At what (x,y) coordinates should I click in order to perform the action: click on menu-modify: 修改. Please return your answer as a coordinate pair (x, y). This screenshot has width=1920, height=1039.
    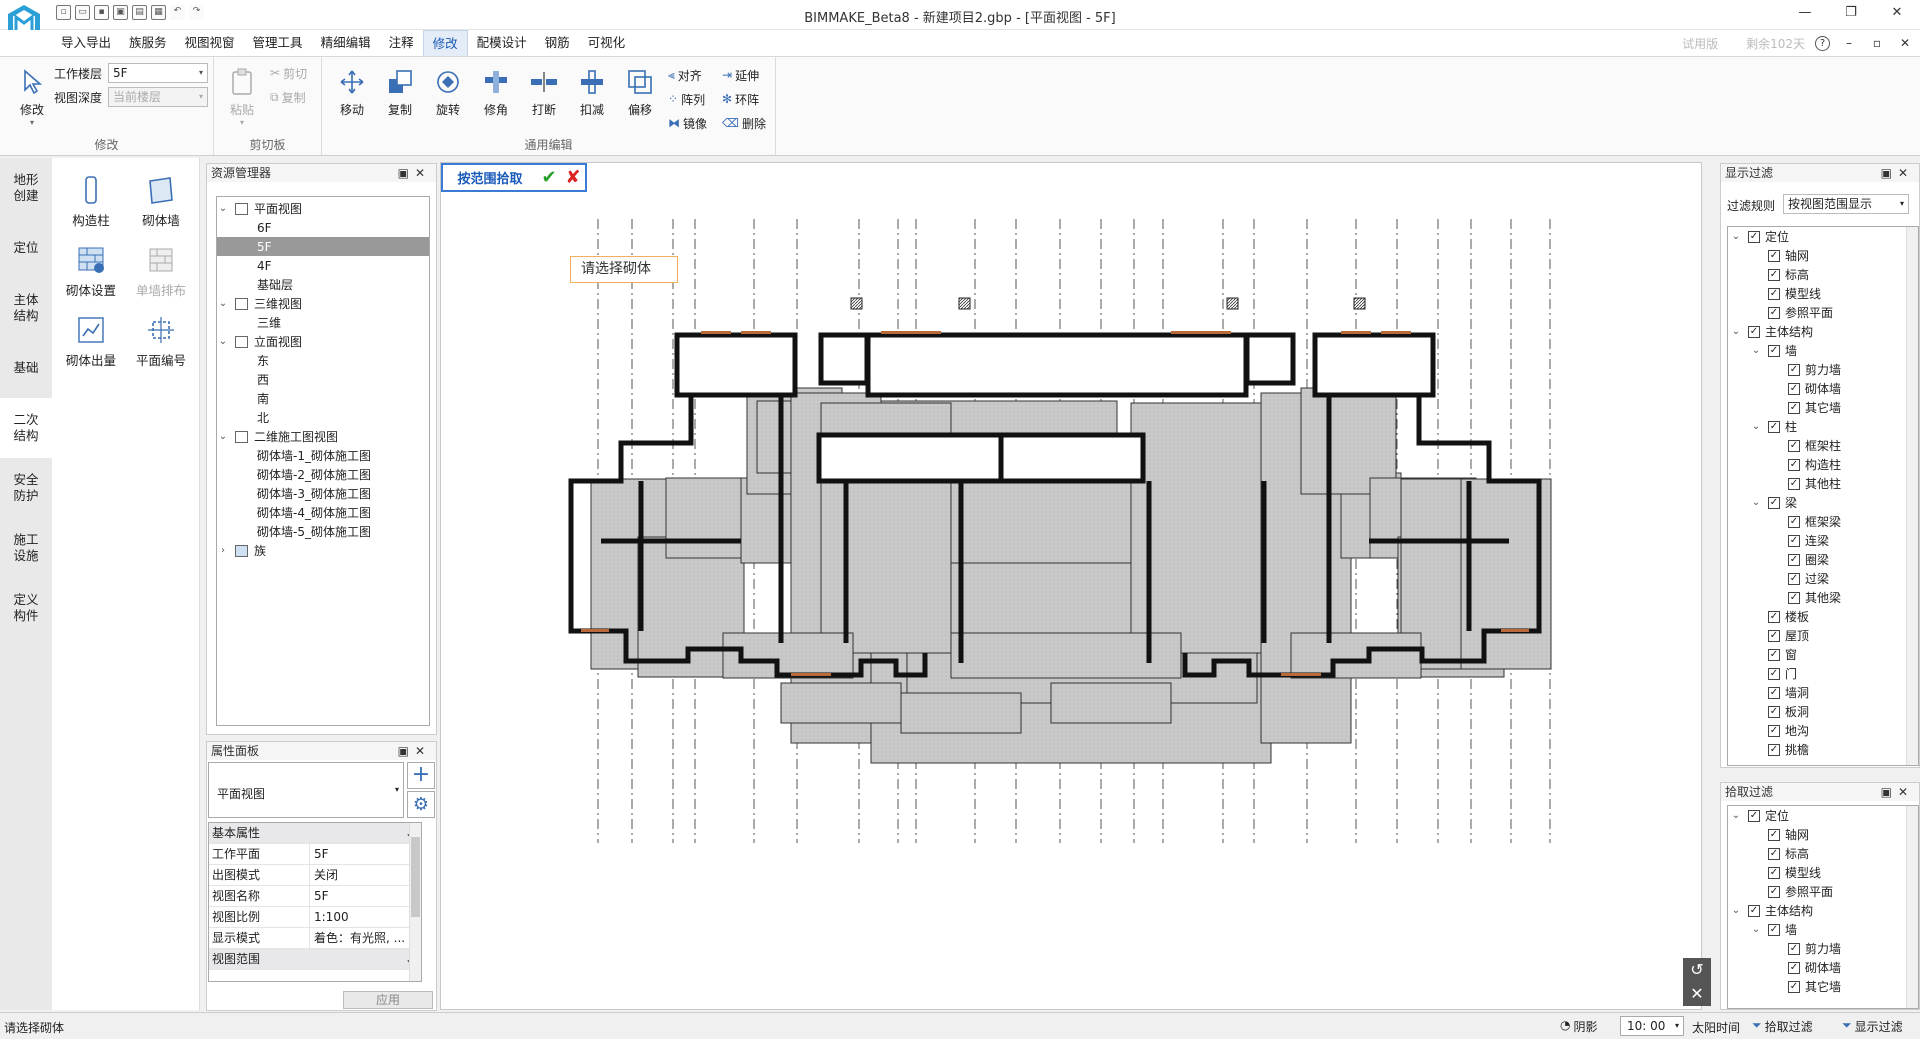
    Looking at the image, I should click on (445, 43).